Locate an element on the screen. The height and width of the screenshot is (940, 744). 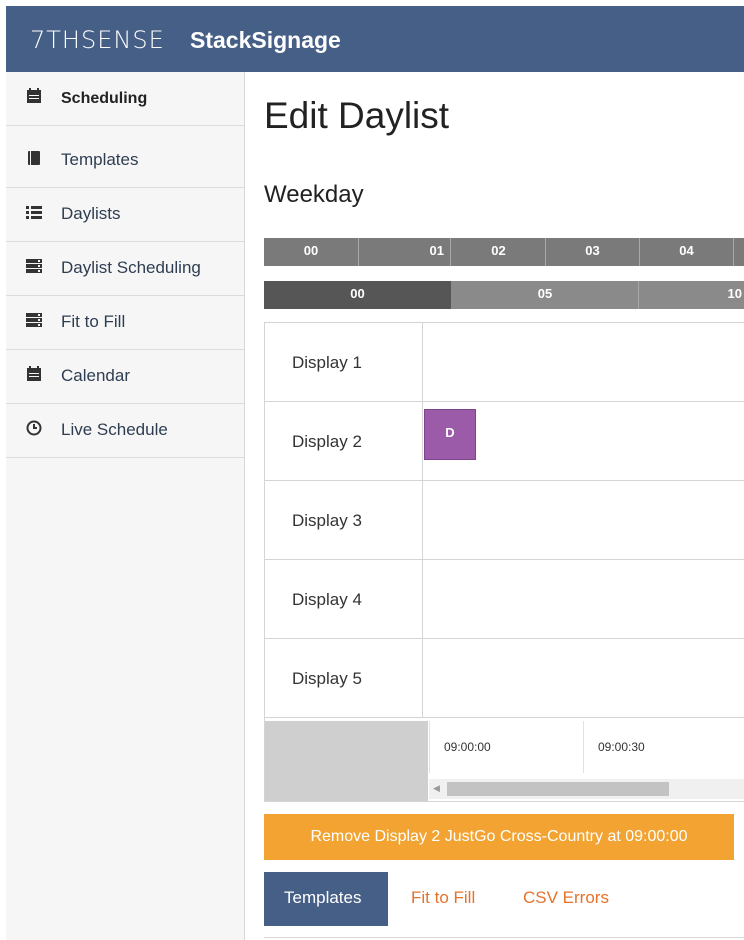
sidebar-item-templates: Templates is located at coordinates (125, 161).